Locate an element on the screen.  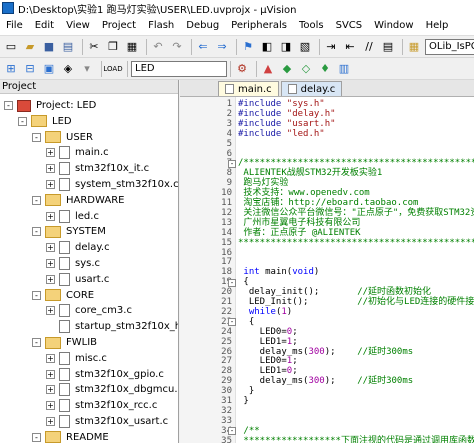
find-in-files-icon: ▦ is located at coordinates (414, 47).